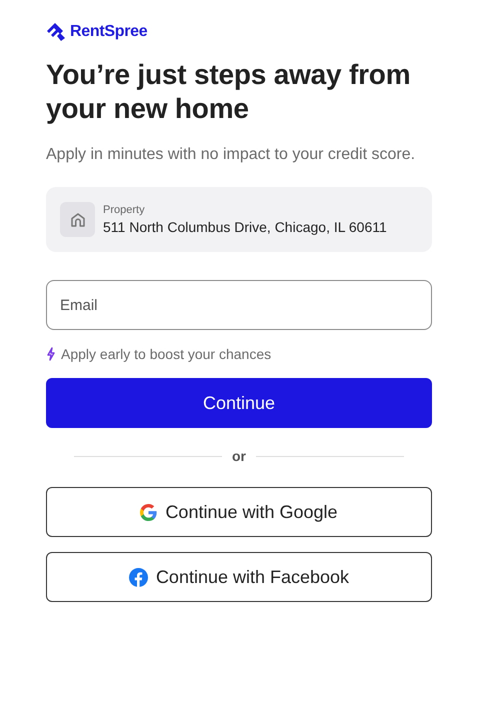 The image size is (477, 716). I want to click on social-login-button: Continue with Google, so click(239, 512).